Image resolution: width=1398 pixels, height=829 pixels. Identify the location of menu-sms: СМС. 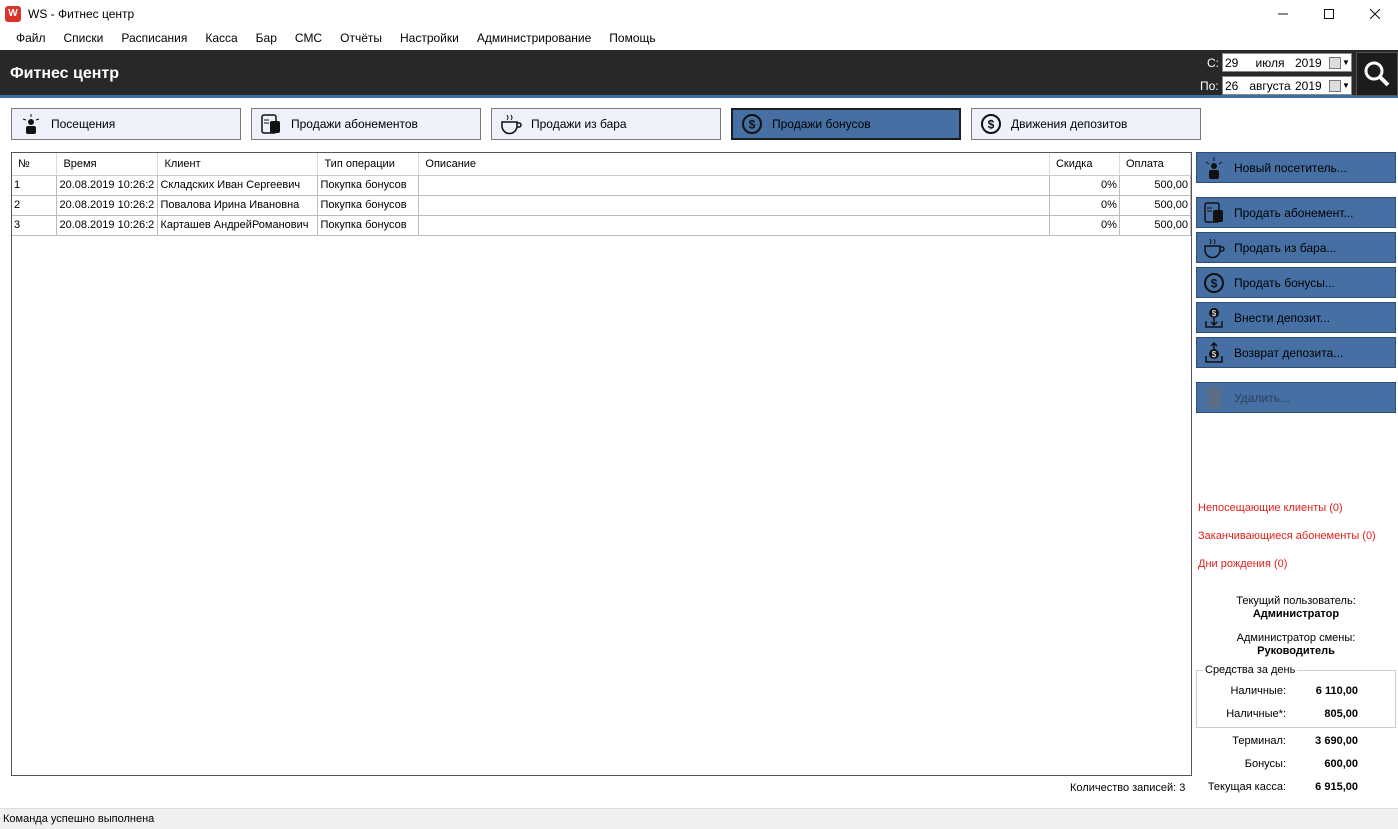
(308, 38).